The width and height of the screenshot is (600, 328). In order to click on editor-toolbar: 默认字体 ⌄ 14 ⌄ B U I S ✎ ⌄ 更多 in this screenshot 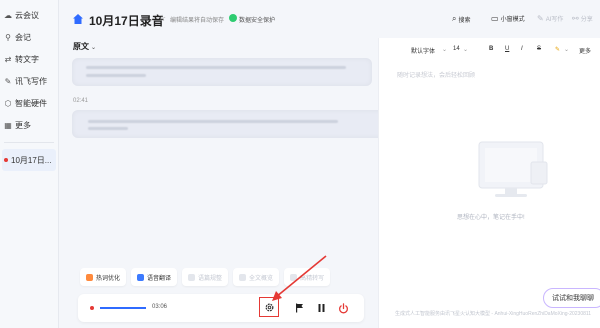, I will do `click(489, 53)`.